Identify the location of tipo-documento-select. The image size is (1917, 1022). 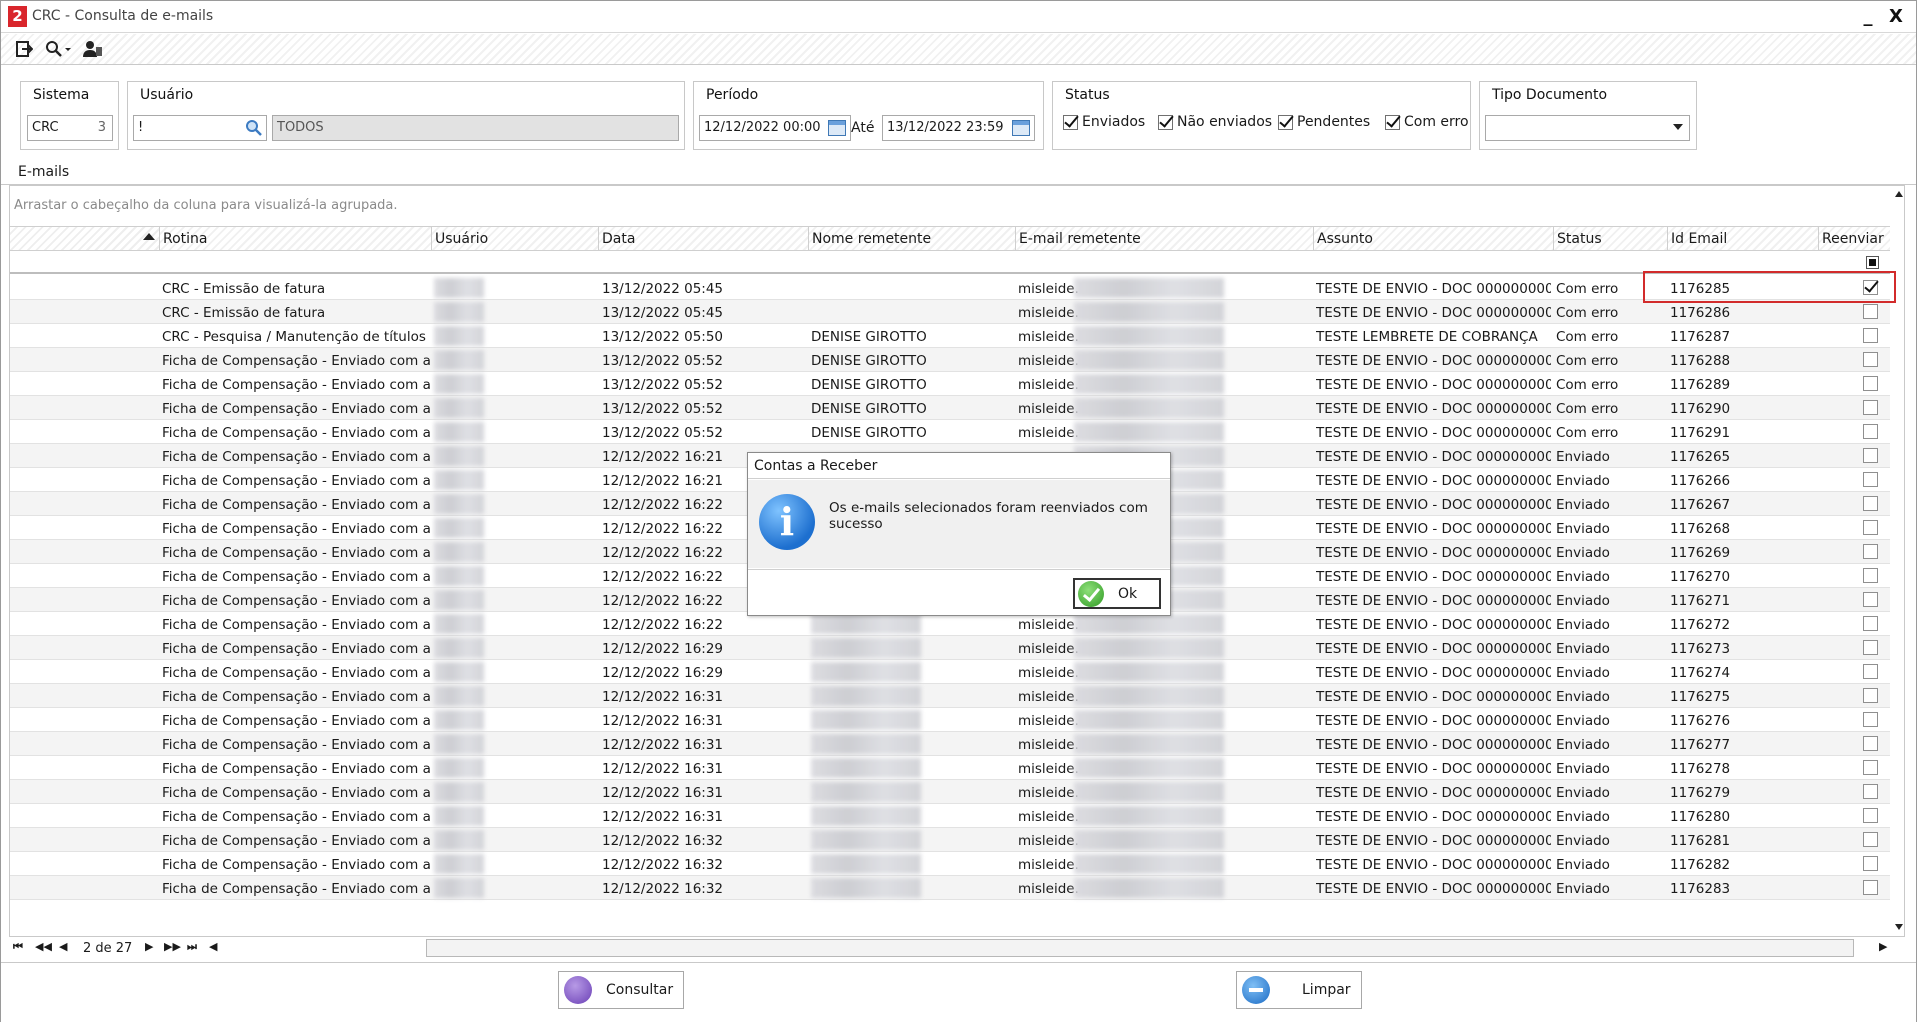
(1587, 128).